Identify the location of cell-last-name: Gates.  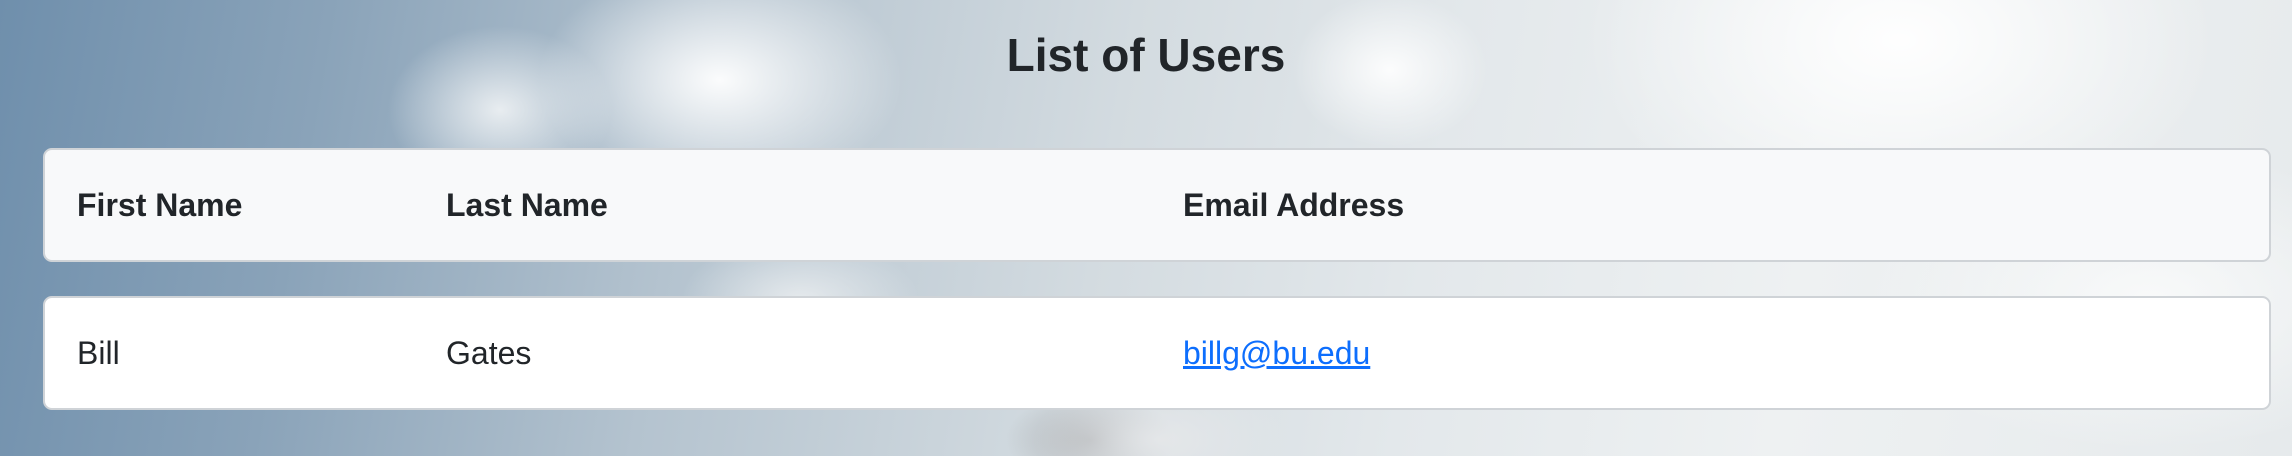
(489, 353).